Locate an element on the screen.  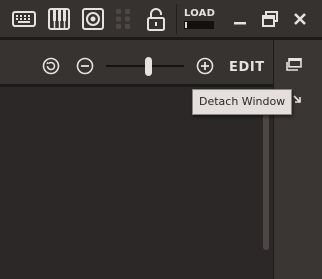
zoom-out-icon is located at coordinates (85, 66).